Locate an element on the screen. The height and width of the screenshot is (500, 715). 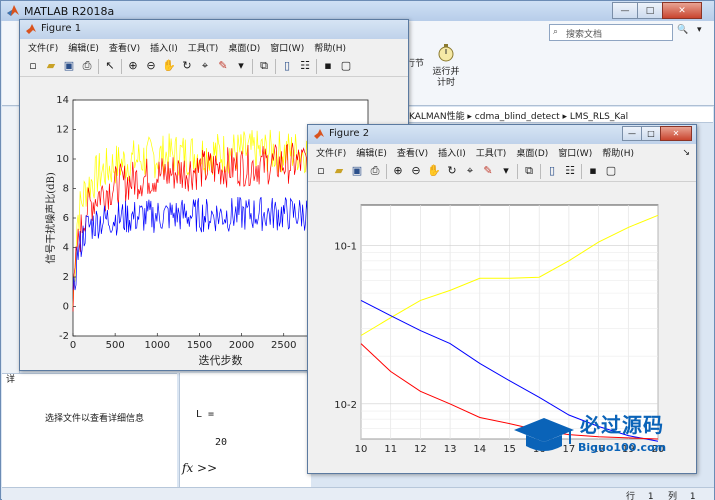
y-tick-label: 12 is located at coordinates (62, 130).